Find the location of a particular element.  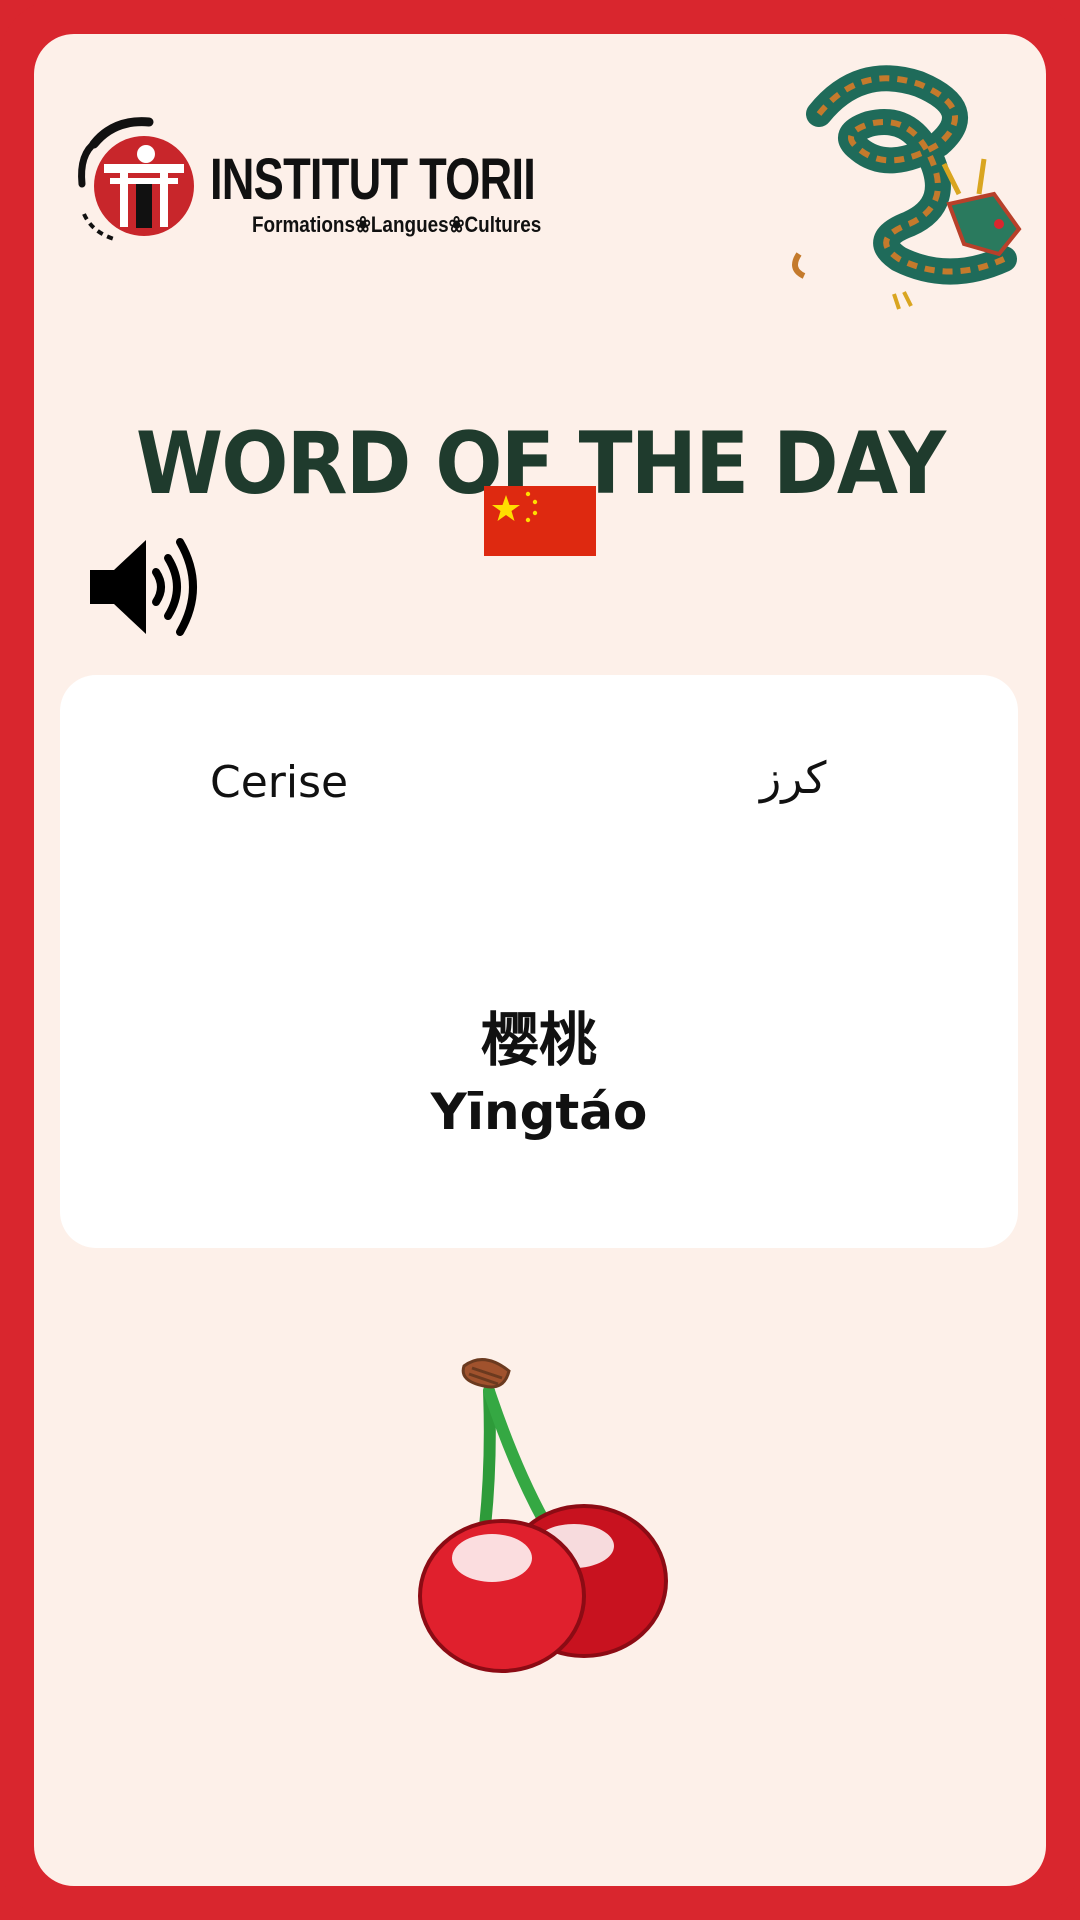

pinyin-word: Yīngtáo is located at coordinates (539, 1112).